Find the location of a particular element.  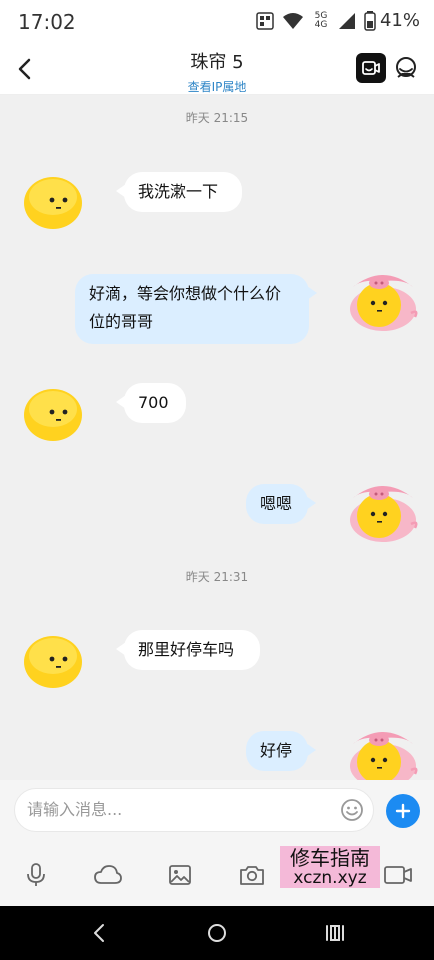

profile-button is located at coordinates (406, 68).